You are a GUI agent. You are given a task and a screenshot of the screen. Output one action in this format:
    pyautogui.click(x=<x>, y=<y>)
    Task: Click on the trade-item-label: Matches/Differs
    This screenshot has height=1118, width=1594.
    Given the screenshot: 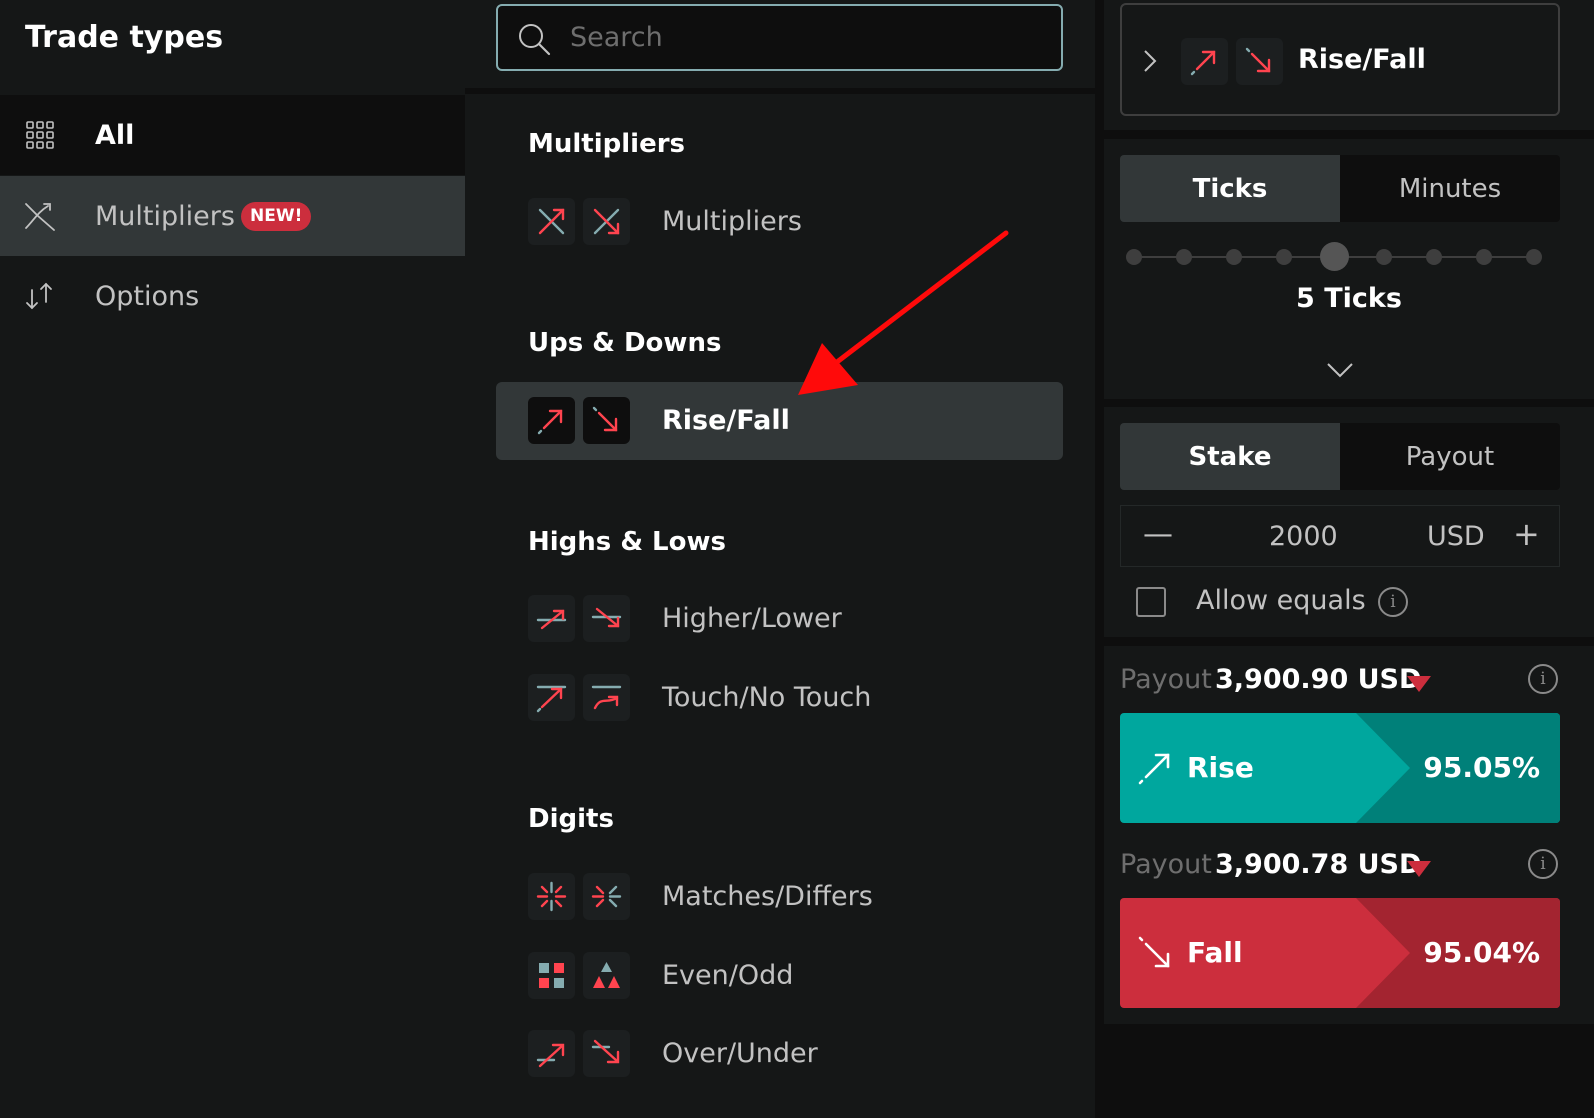 What is the action you would take?
    pyautogui.click(x=767, y=896)
    